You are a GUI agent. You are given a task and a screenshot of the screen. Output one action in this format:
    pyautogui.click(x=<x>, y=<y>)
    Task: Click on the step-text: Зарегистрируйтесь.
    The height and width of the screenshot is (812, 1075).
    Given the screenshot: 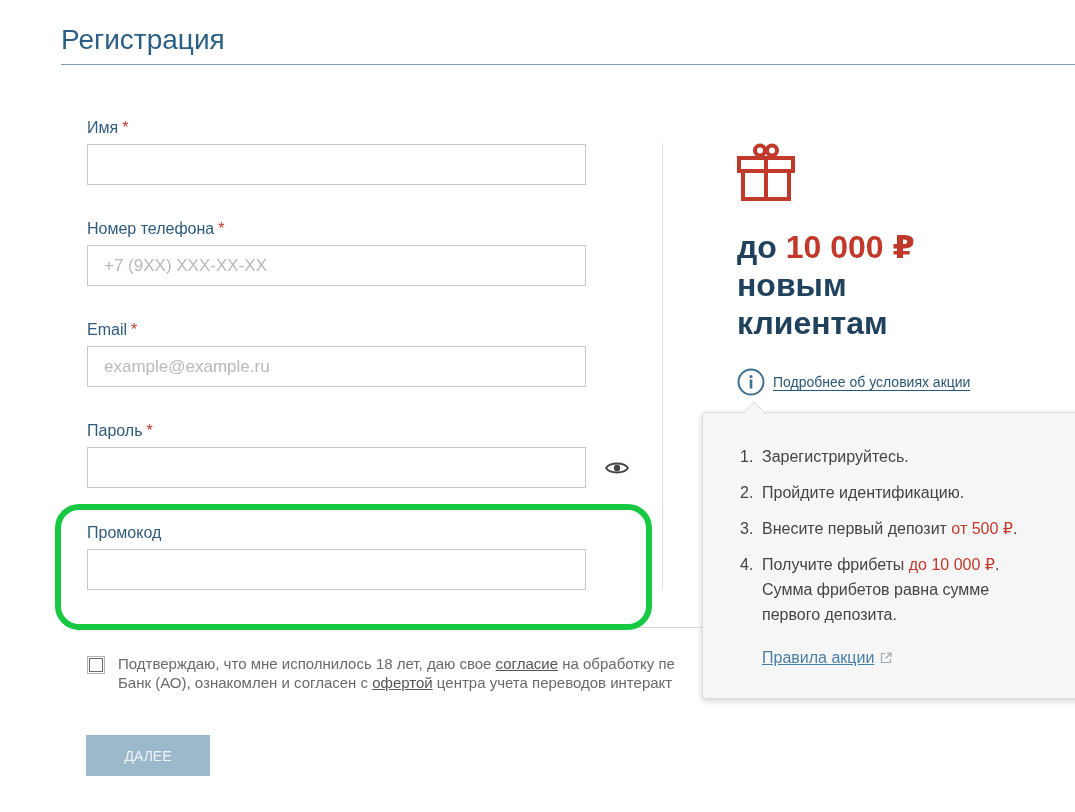 What is the action you would take?
    pyautogui.click(x=836, y=457)
    